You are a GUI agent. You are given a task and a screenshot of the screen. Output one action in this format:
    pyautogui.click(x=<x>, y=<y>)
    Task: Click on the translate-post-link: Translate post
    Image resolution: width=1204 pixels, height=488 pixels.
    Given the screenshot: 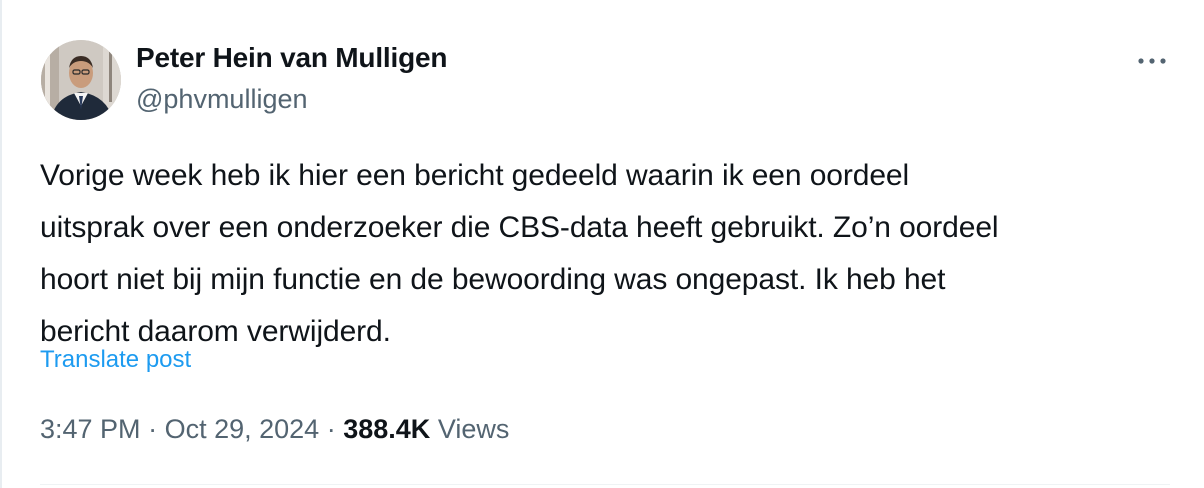 What is the action you would take?
    pyautogui.click(x=115, y=360)
    